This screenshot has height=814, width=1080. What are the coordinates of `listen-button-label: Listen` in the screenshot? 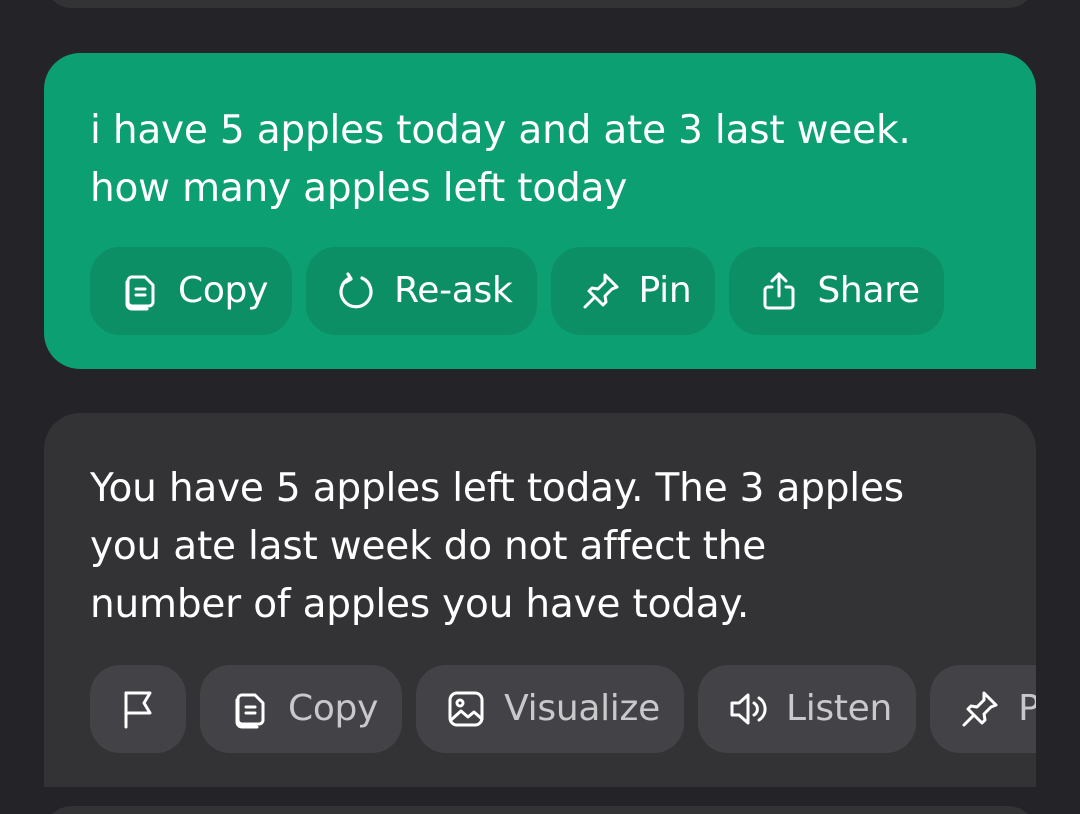 It's located at (839, 708).